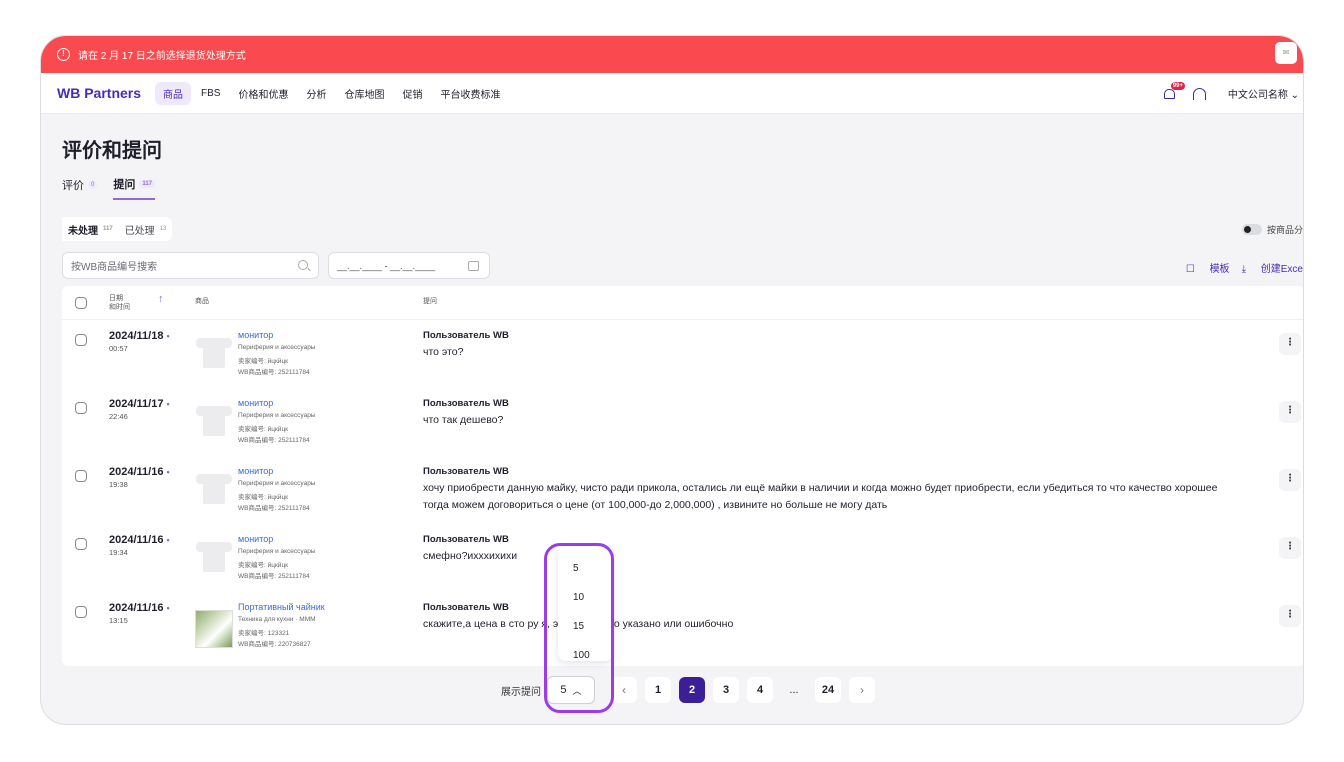  I want to click on nav-item-fbs: FBS, so click(210, 93).